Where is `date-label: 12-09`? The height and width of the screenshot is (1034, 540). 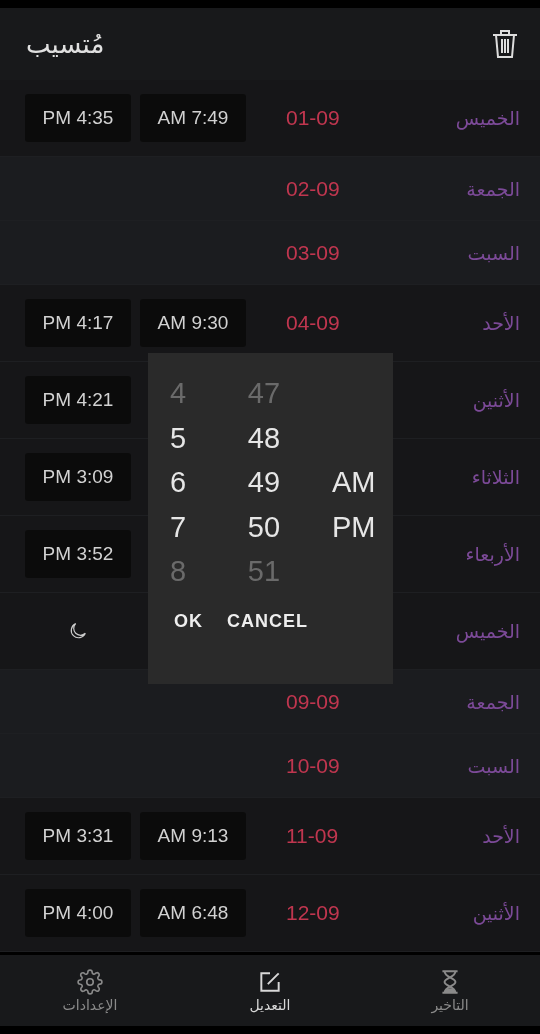
date-label: 12-09 is located at coordinates (313, 913).